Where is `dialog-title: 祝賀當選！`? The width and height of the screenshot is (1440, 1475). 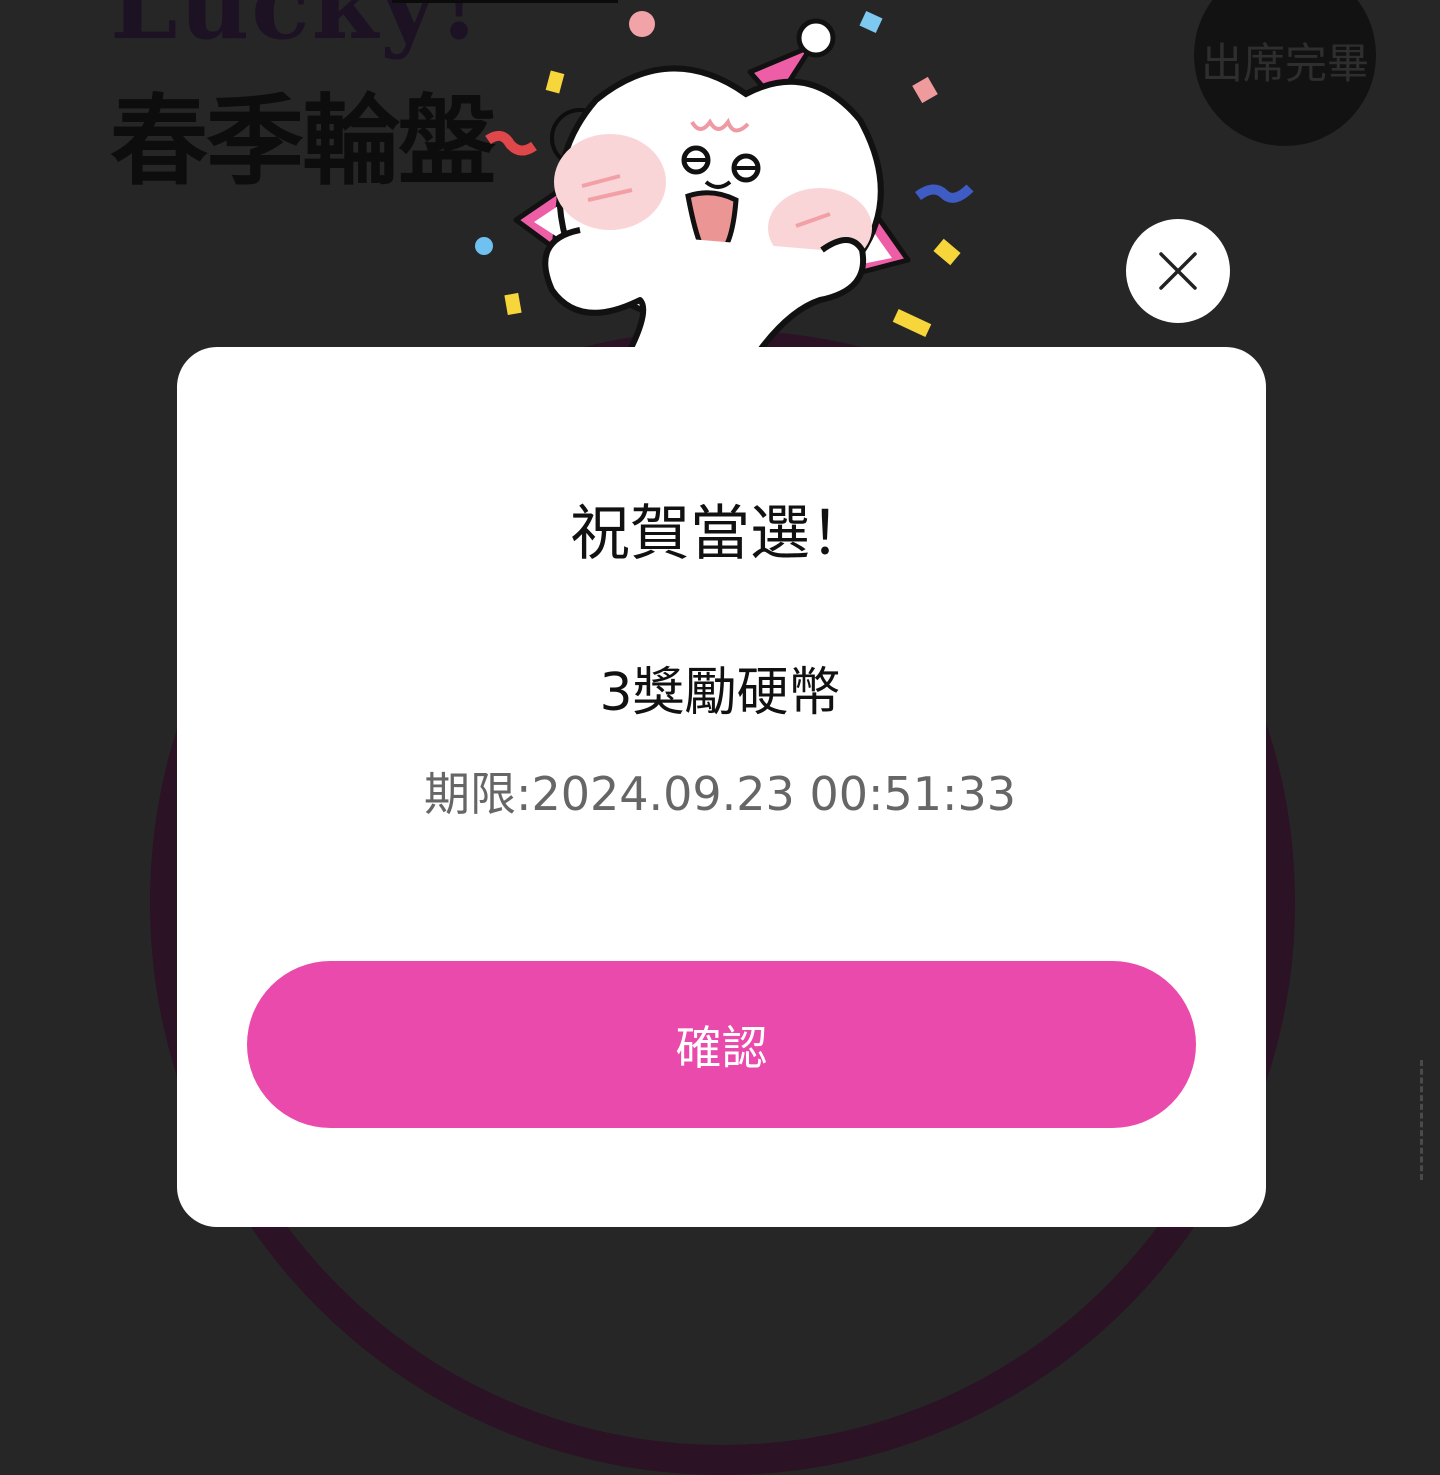
dialog-title: 祝賀當選！ is located at coordinates (720, 534).